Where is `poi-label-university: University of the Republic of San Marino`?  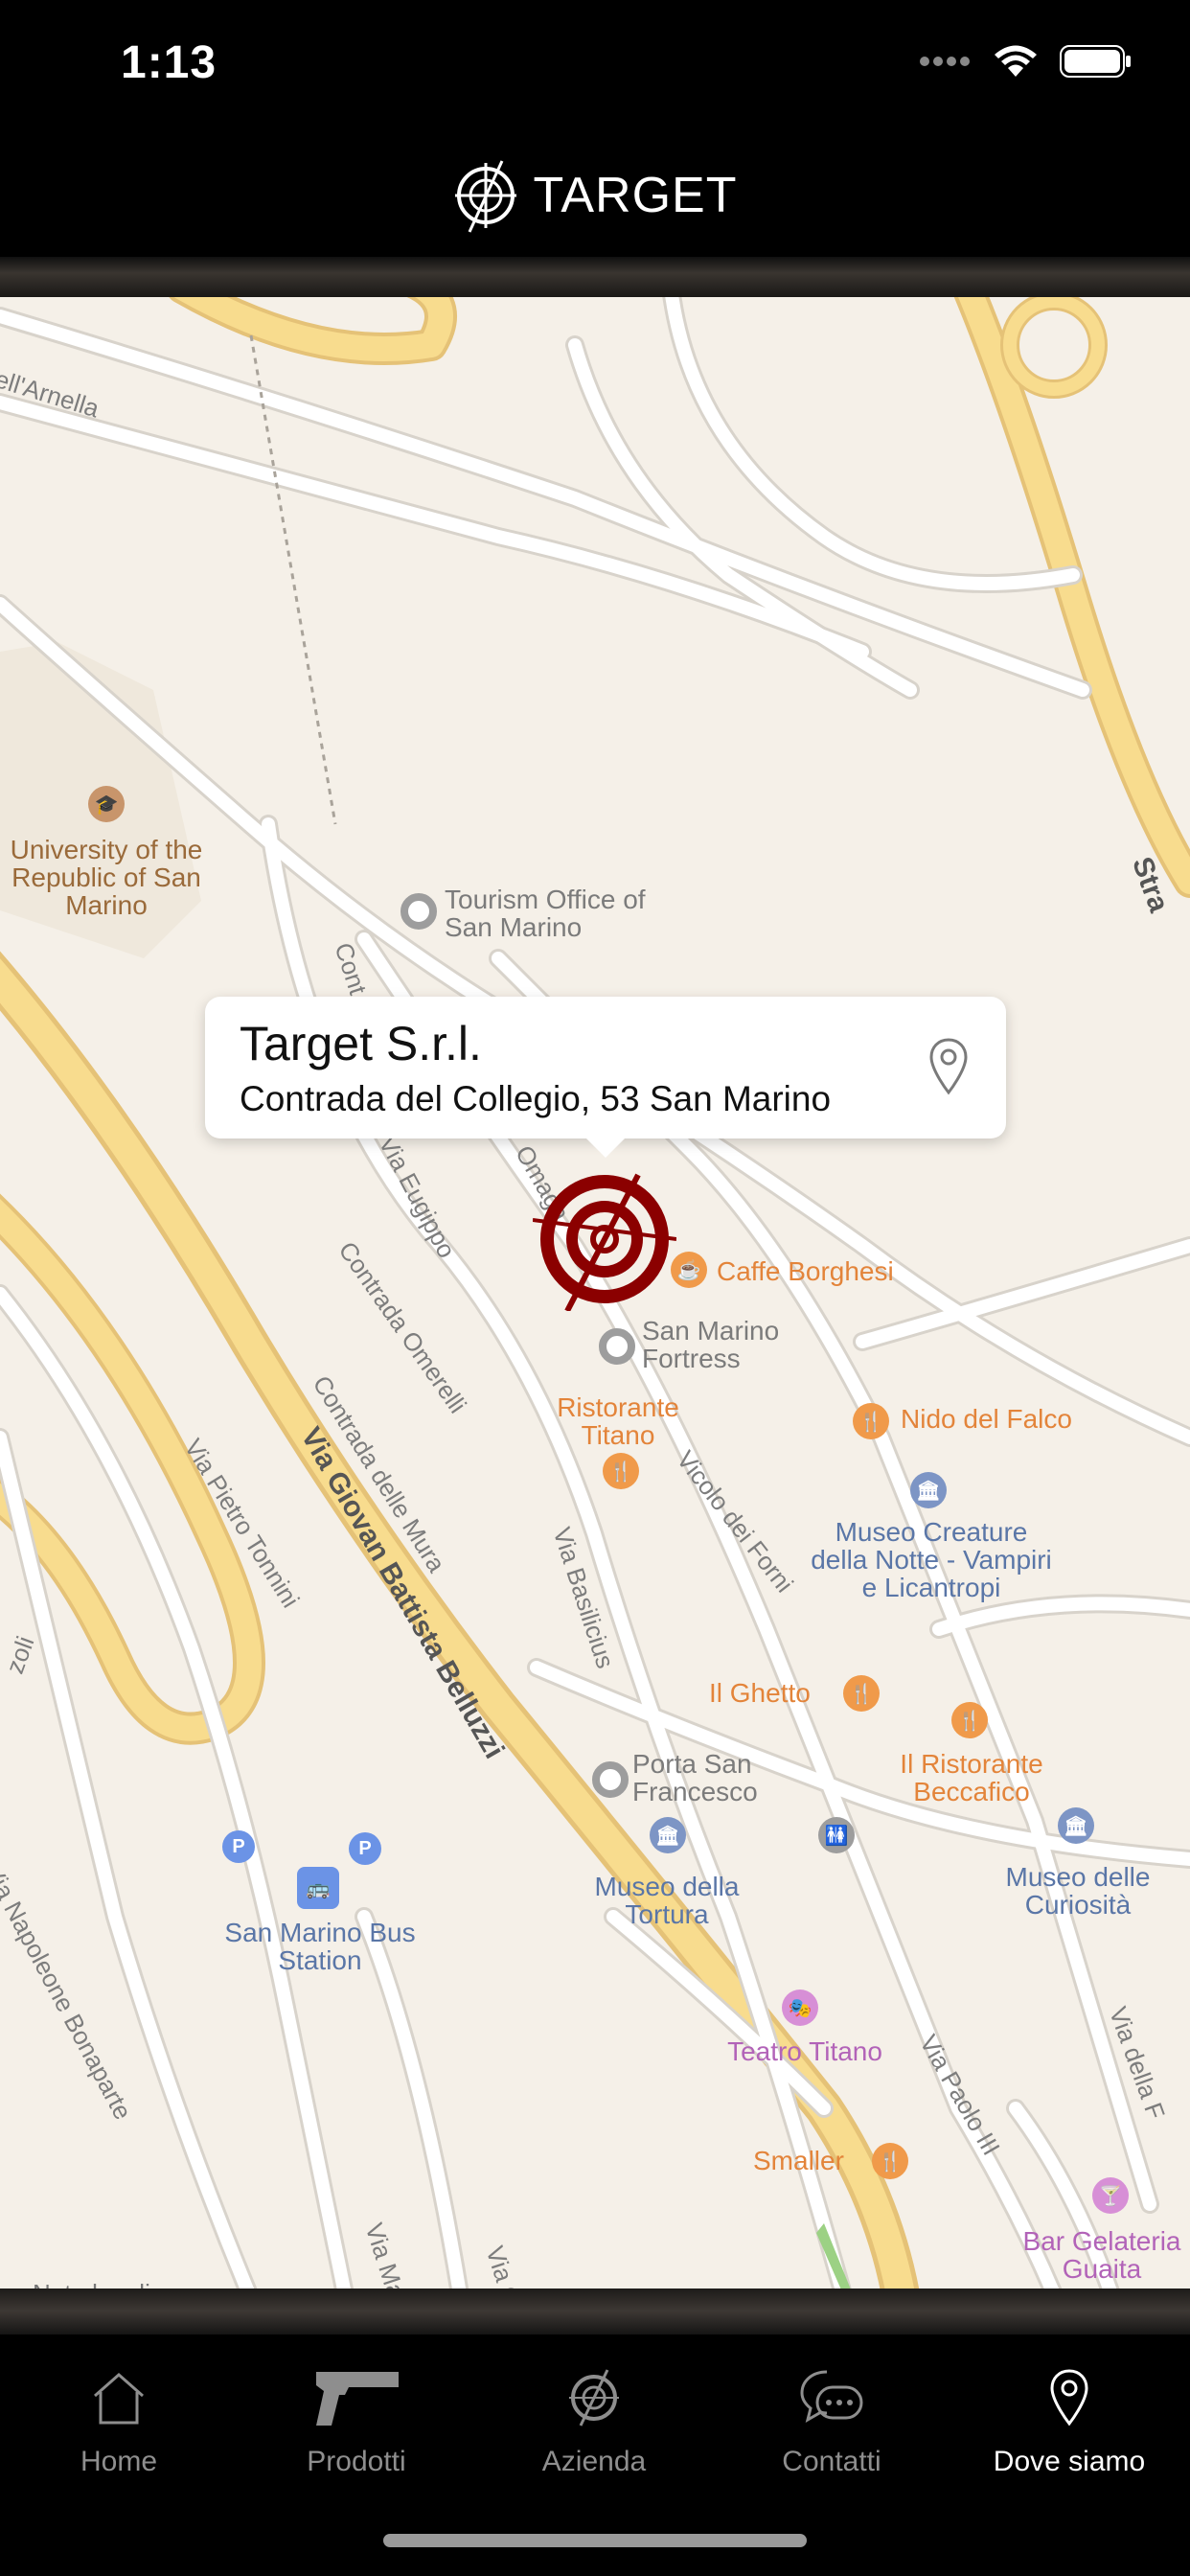 poi-label-university: University of the Republic of San Marino is located at coordinates (107, 877).